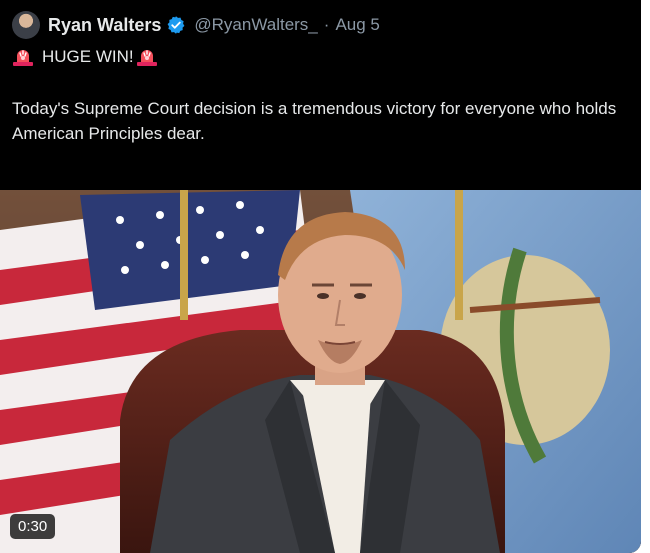  What do you see at coordinates (255, 25) in the screenshot?
I see `author-handle: @RyanWalters_` at bounding box center [255, 25].